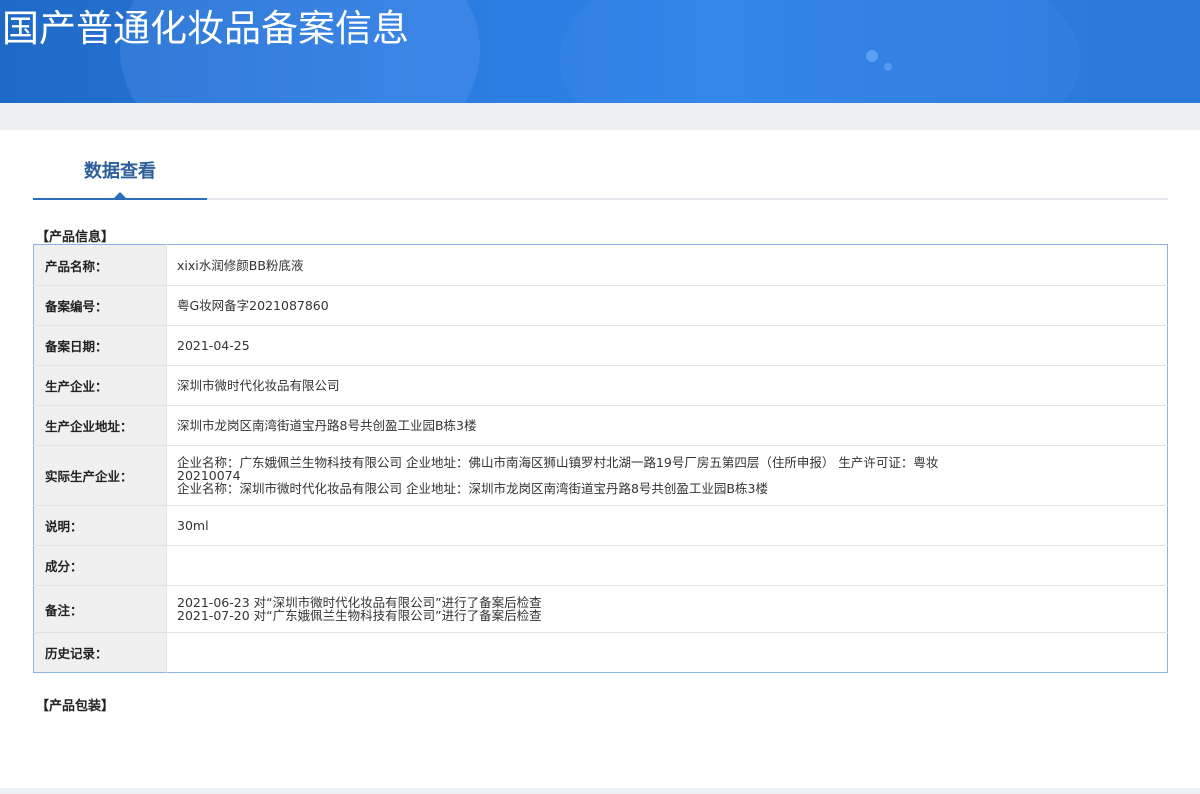  I want to click on table-row: 历史记录：, so click(600, 652).